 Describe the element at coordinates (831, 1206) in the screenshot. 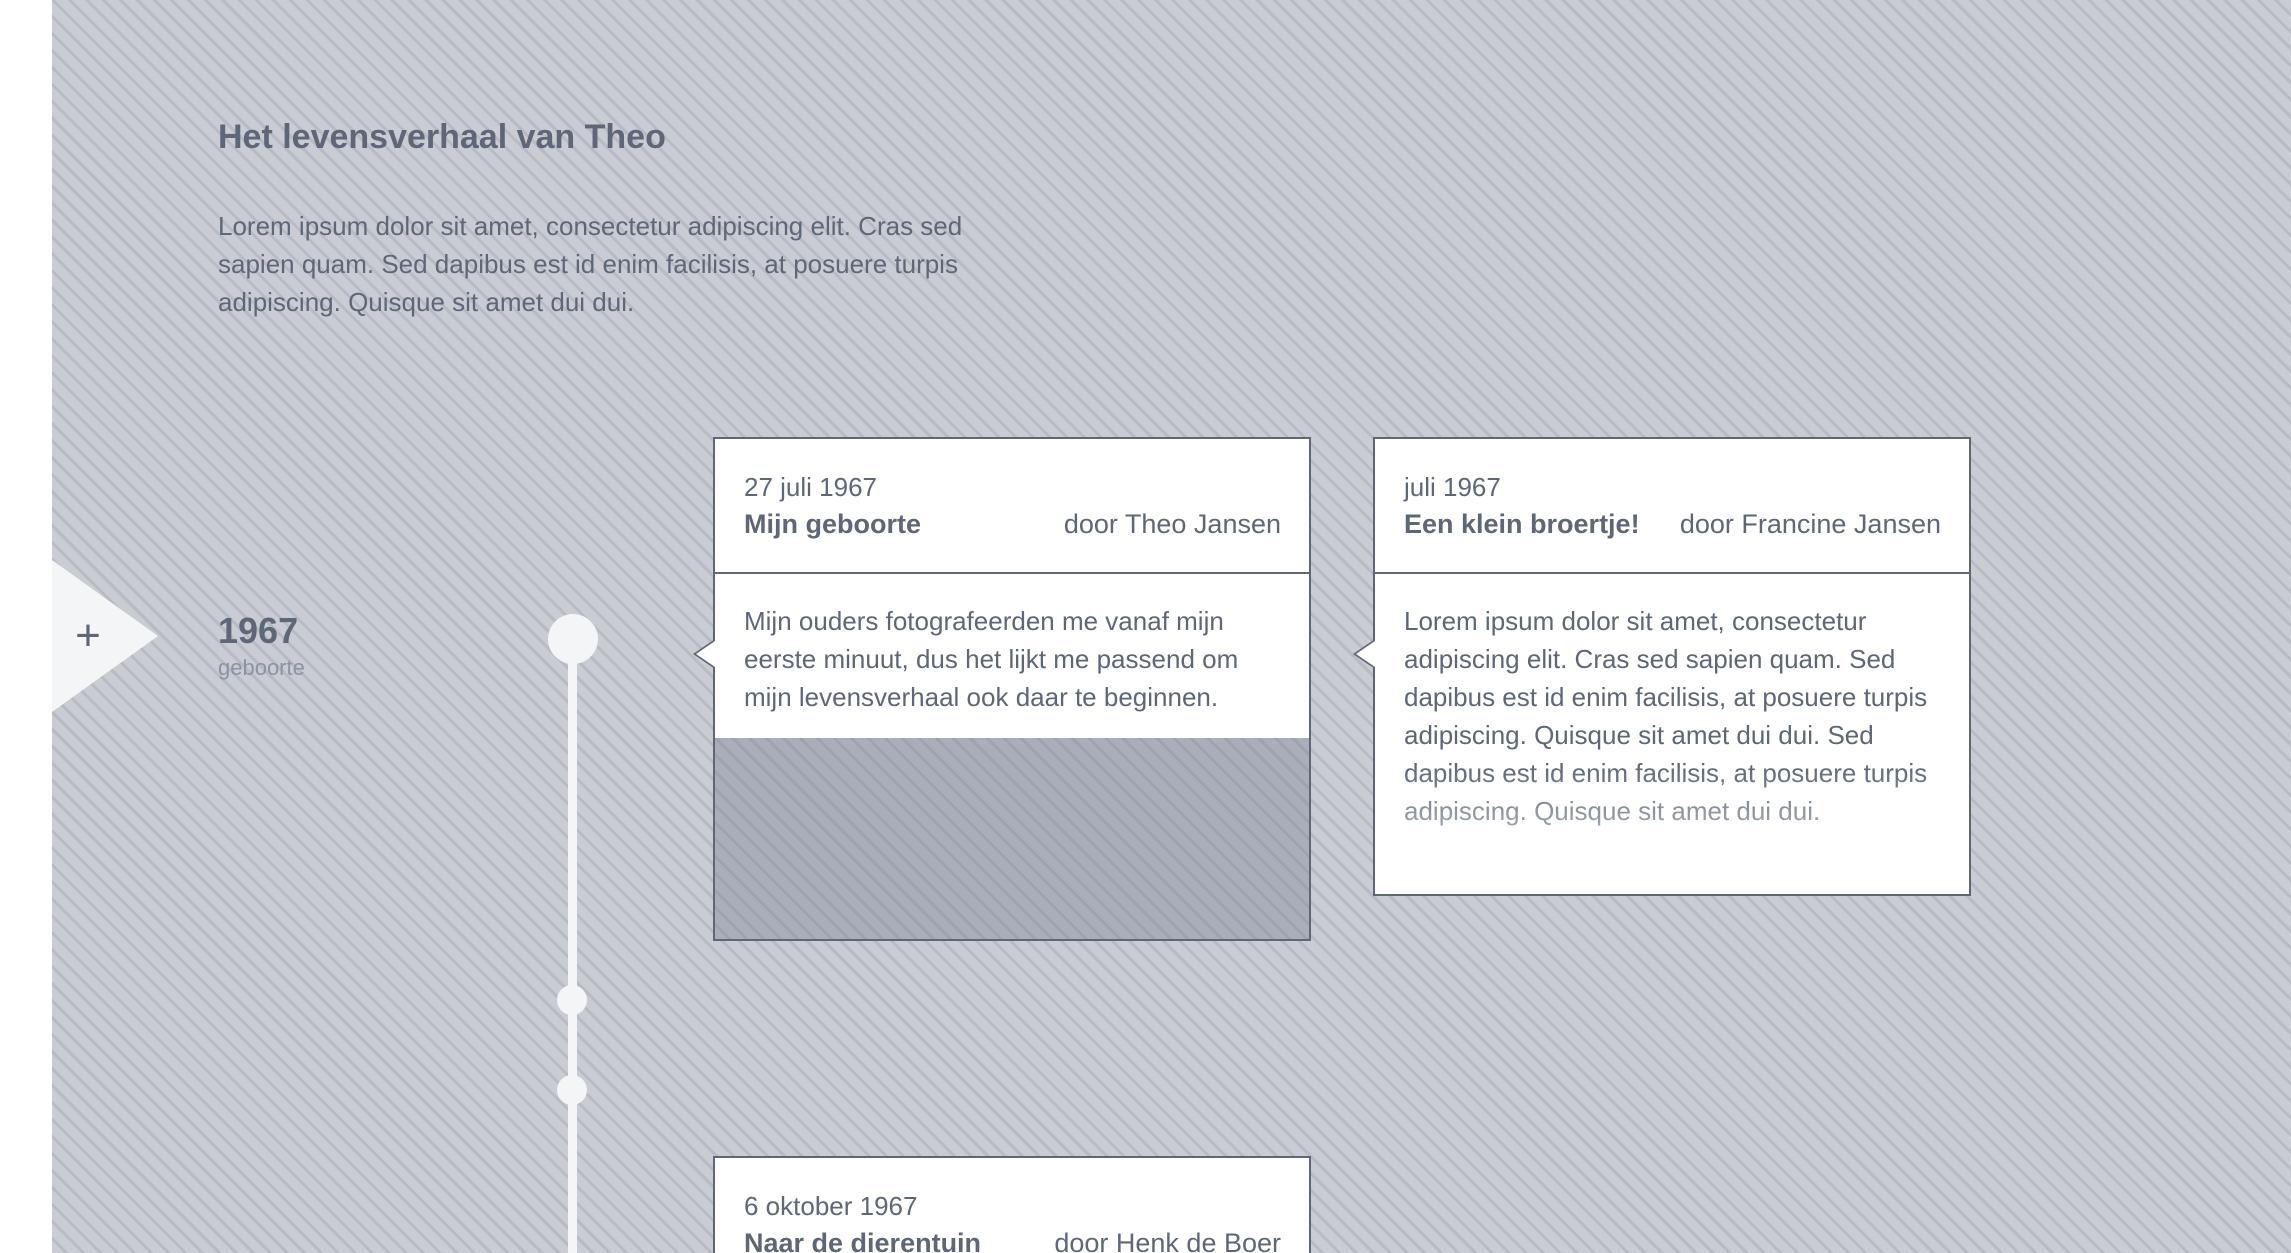

I see `story-date: 6 oktober 1967` at that location.